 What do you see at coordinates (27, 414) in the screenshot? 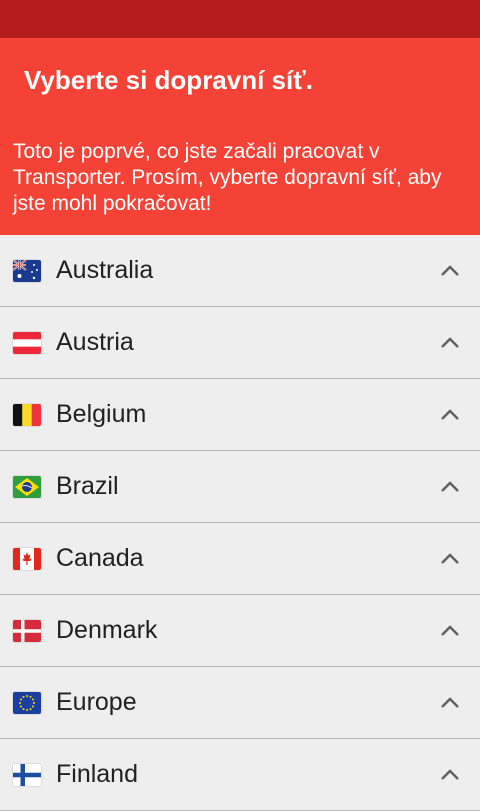
I see `flag-belgium-icon` at bounding box center [27, 414].